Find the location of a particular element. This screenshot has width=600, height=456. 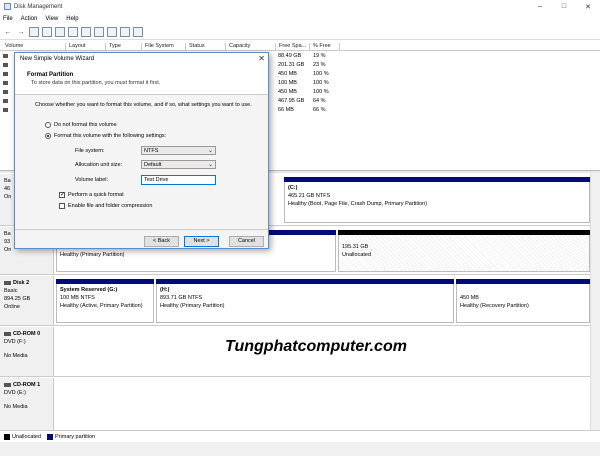

compression-checkbox is located at coordinates (62, 206).